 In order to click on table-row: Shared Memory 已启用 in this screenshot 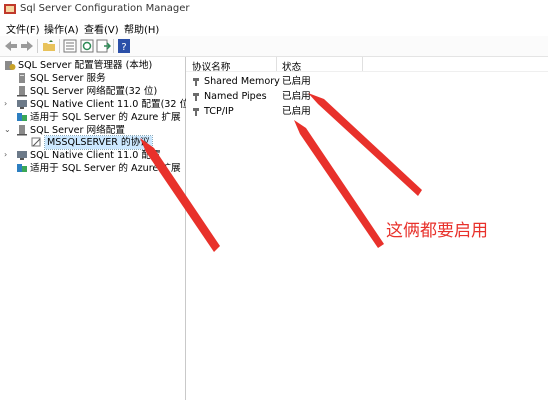, I will do `click(367, 82)`.